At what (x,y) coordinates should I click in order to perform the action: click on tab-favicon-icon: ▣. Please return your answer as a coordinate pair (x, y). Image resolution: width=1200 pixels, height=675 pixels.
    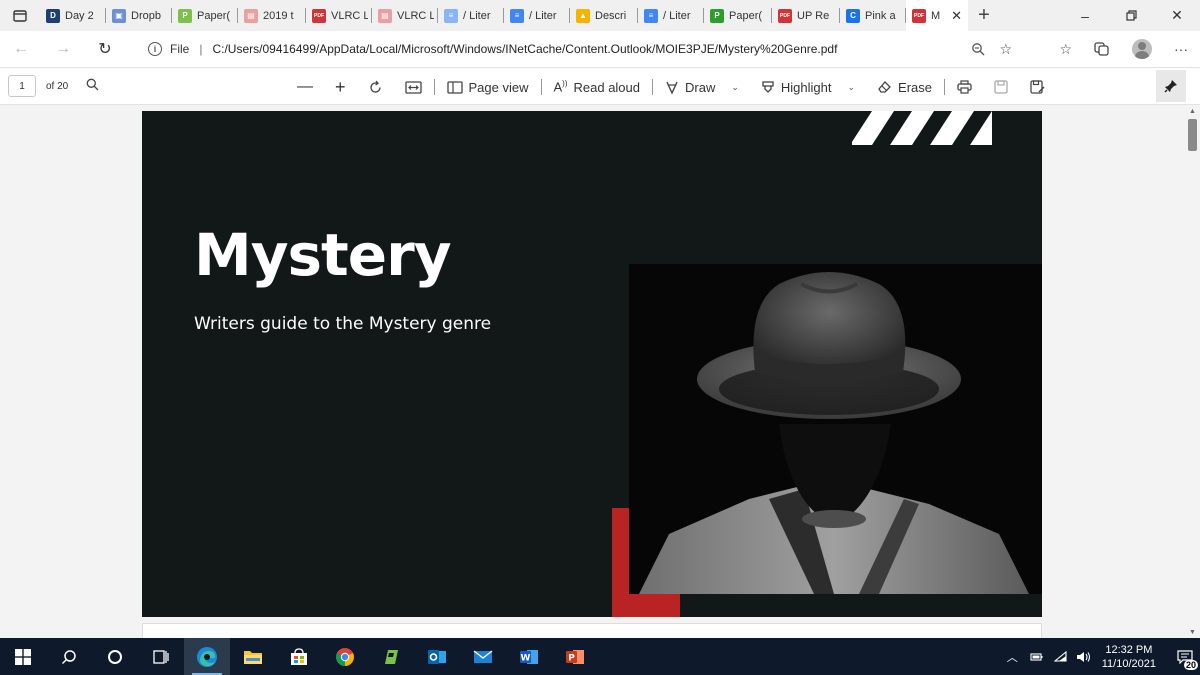
    Looking at the image, I should click on (119, 15).